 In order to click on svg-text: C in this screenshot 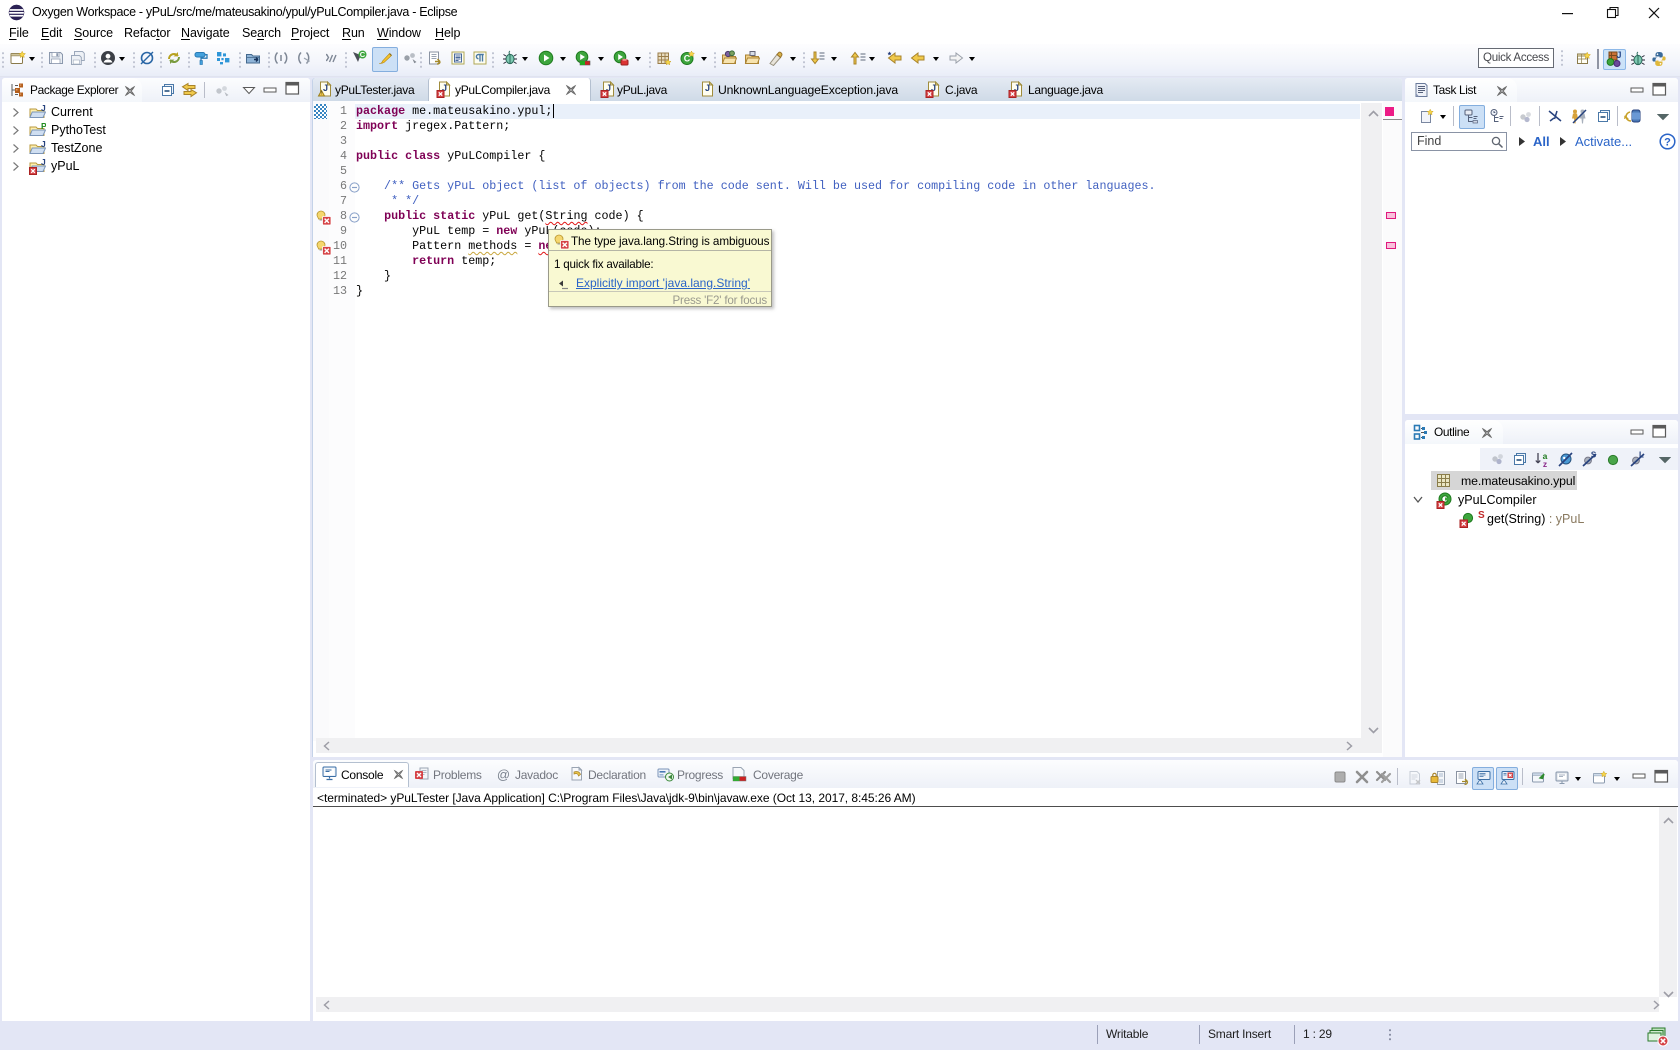, I will do `click(363, 54)`.